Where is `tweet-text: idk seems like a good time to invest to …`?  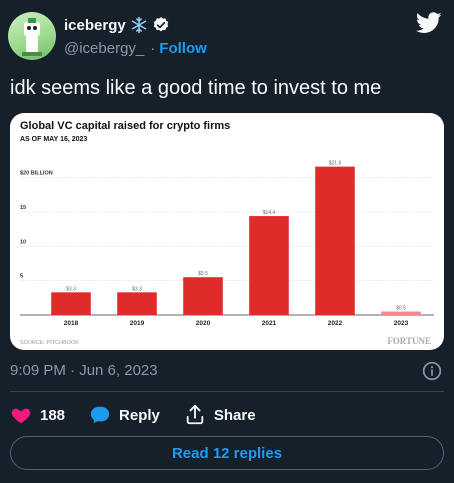
tweet-text: idk seems like a good time to invest to … is located at coordinates (196, 88).